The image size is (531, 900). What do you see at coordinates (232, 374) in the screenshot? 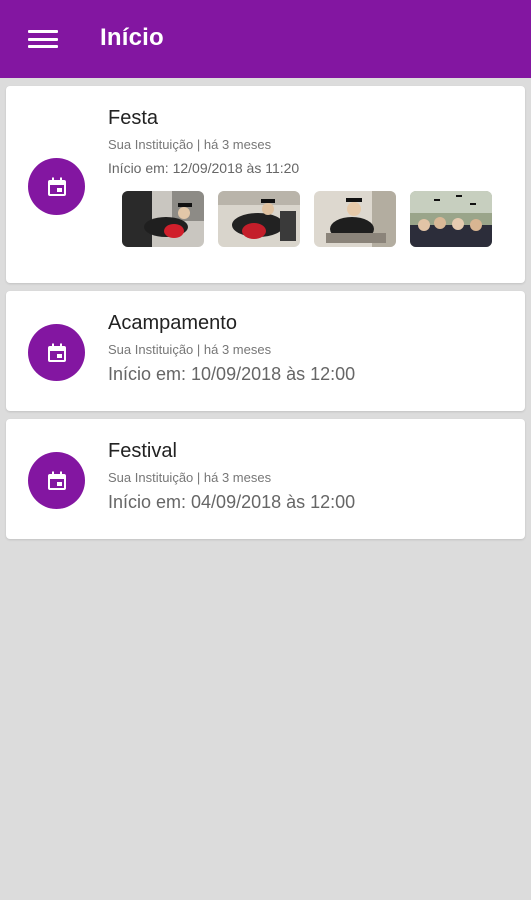
I see `event-start: Início em: 10/09/2018 às 12:00` at bounding box center [232, 374].